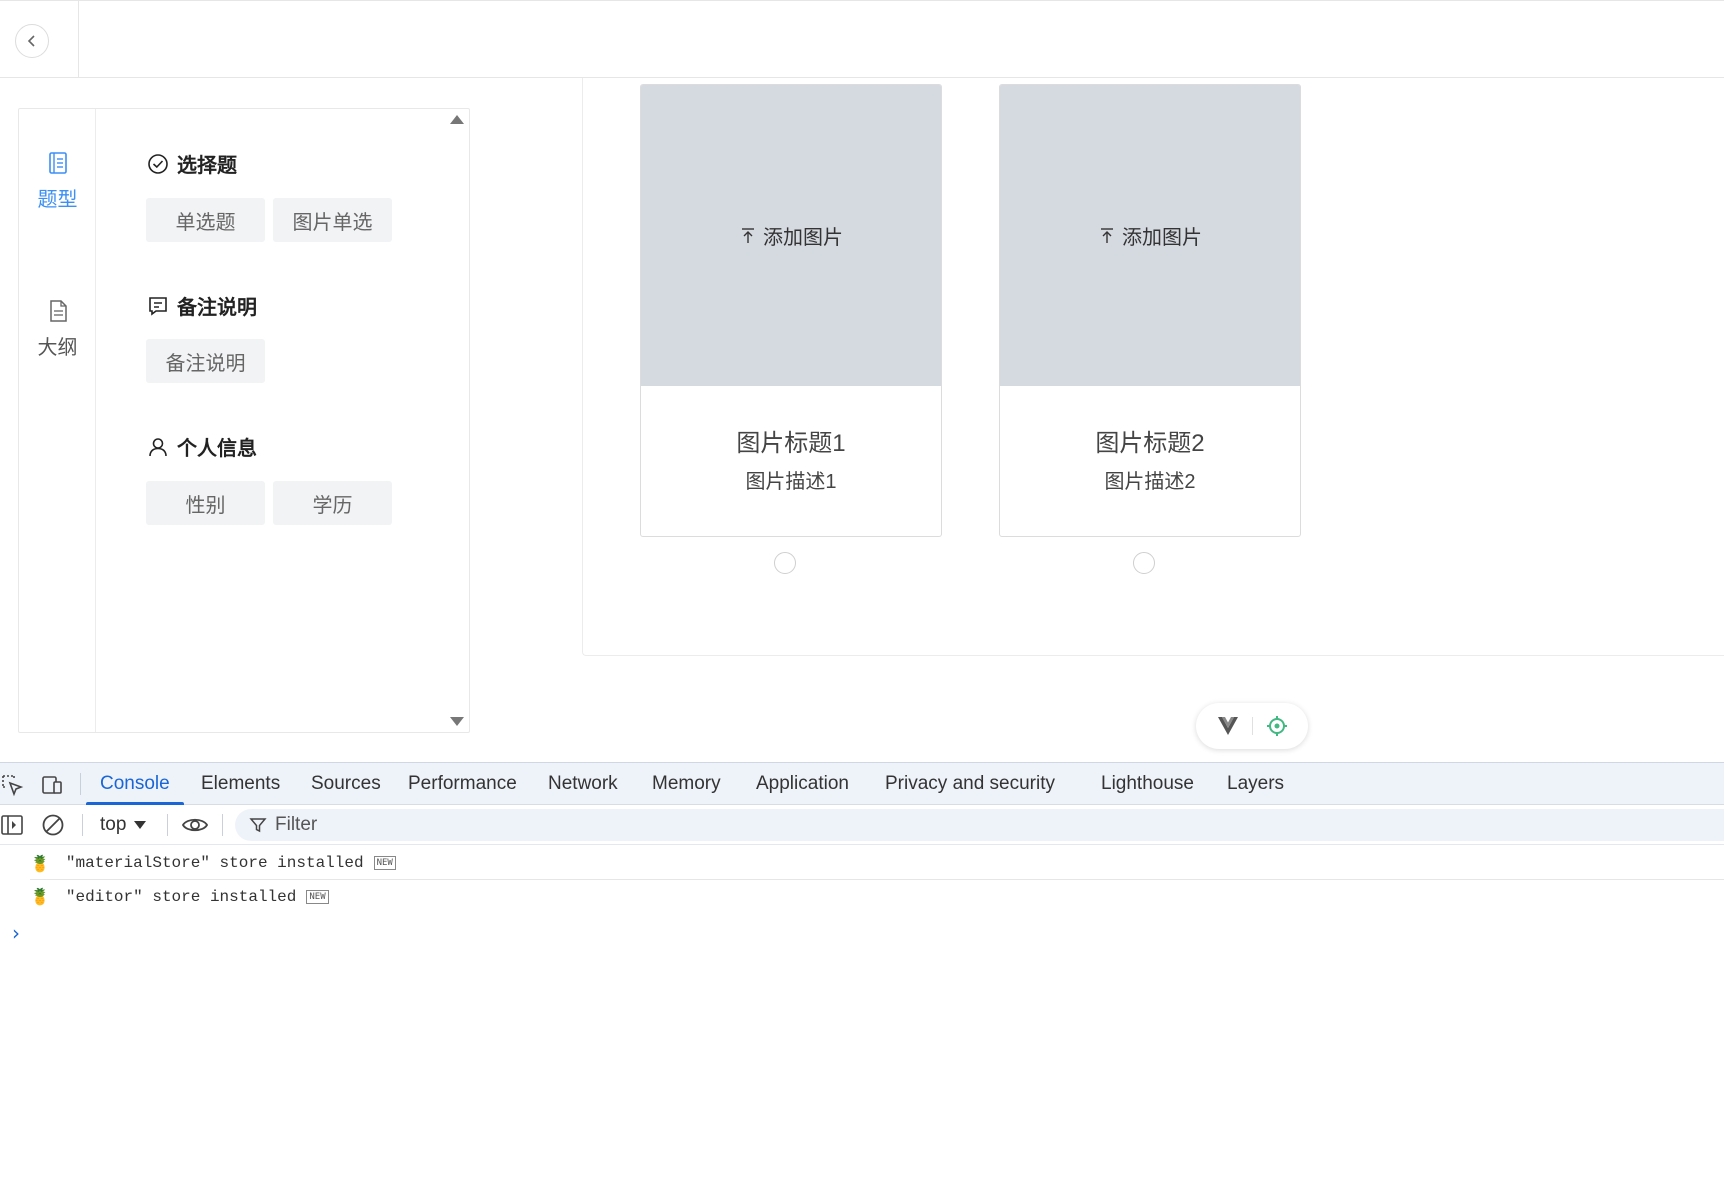 This screenshot has width=1724, height=1193. I want to click on group-title-personal-info: 个人信息, so click(202, 446).